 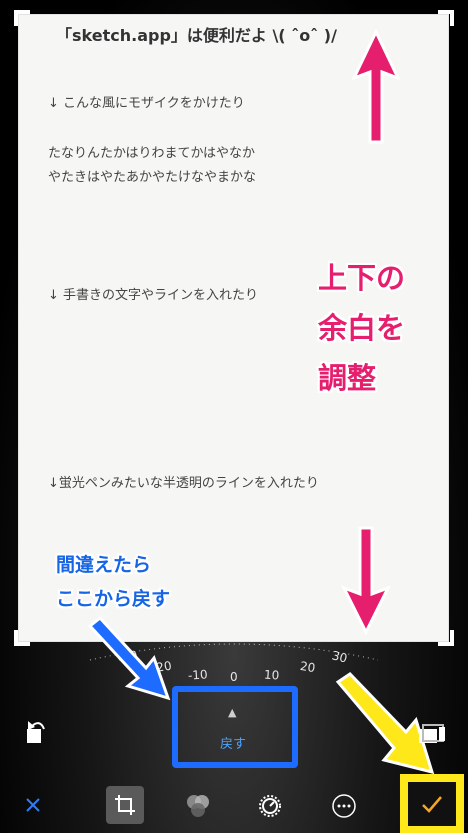 What do you see at coordinates (366, 581) in the screenshot?
I see `arrow-down-icon` at bounding box center [366, 581].